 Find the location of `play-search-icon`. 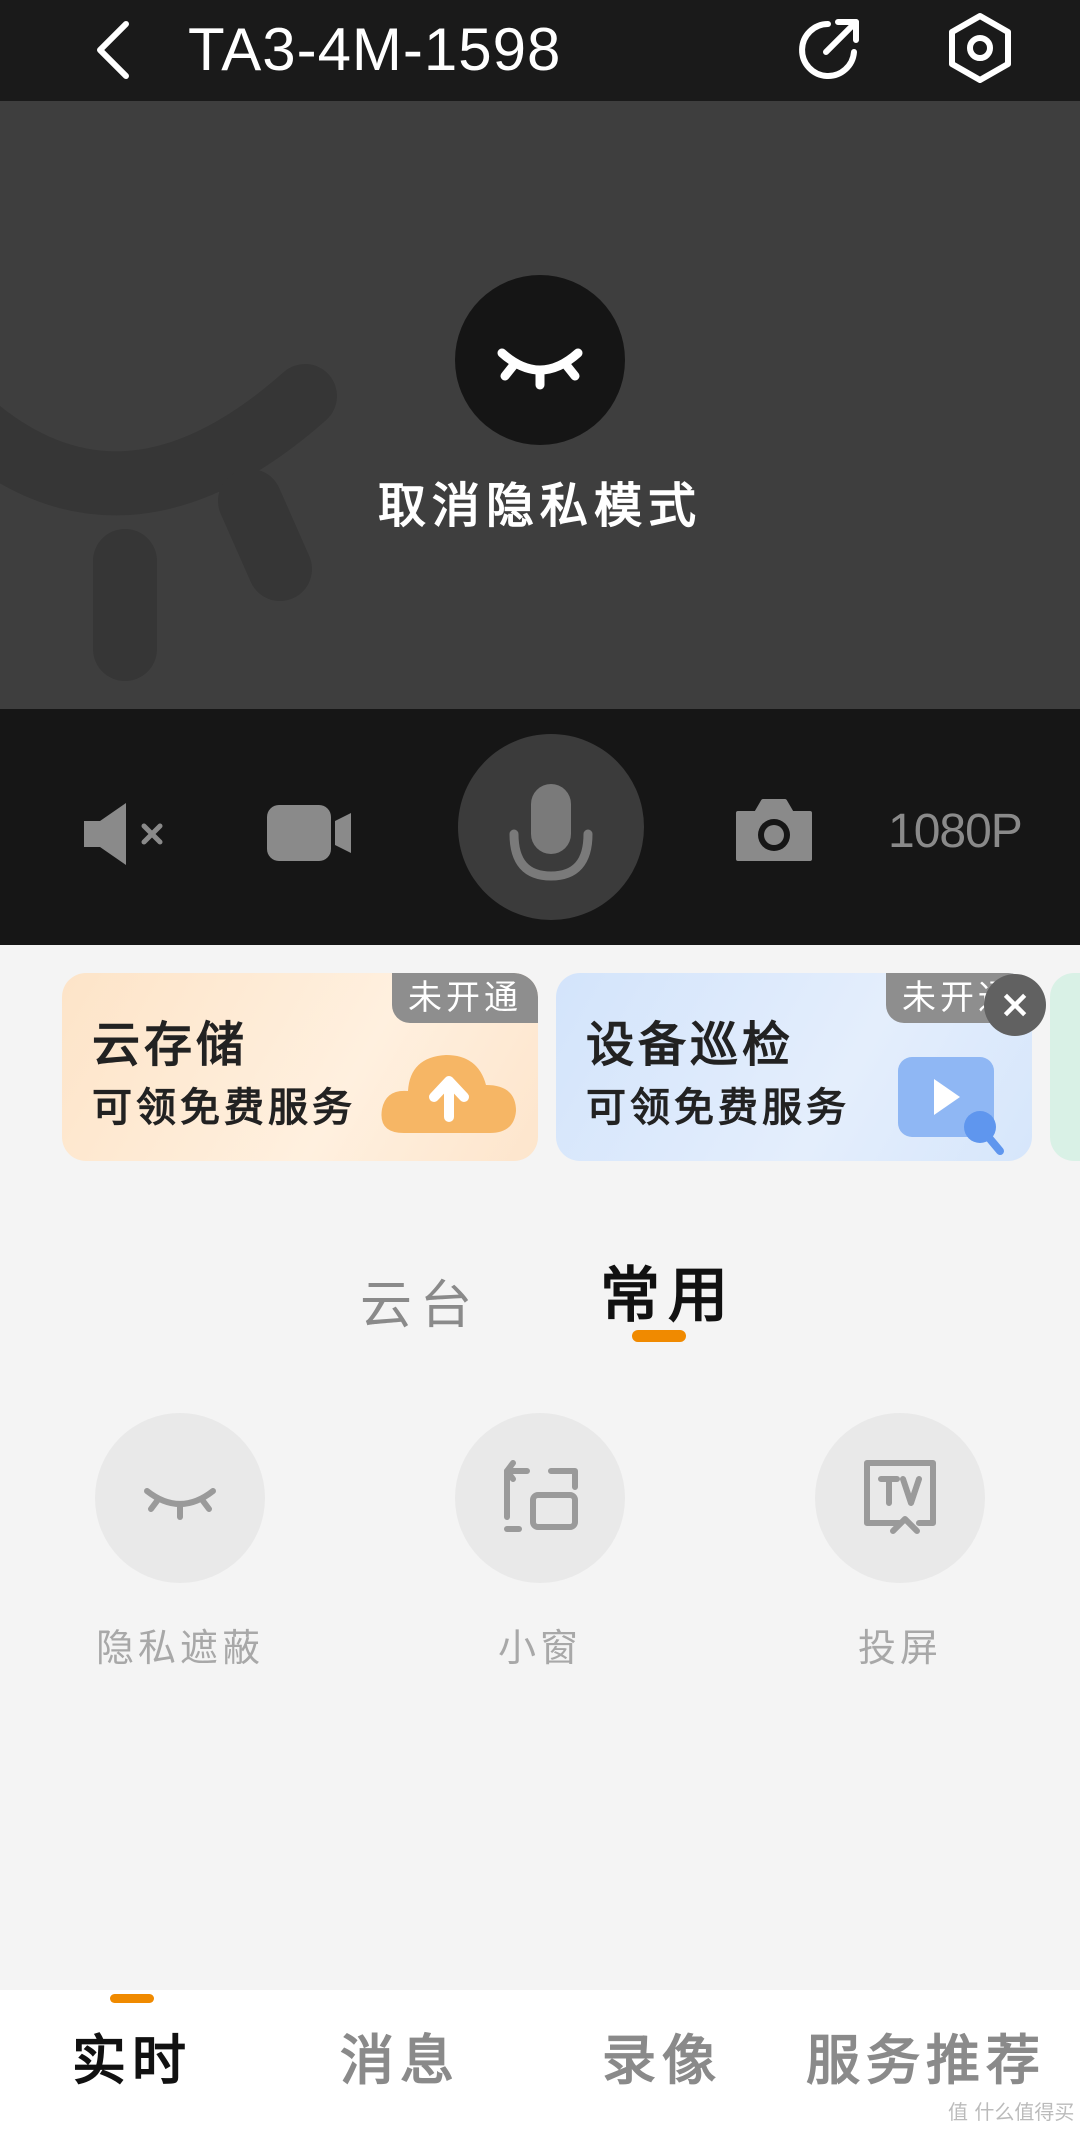

play-search-icon is located at coordinates (951, 1106).